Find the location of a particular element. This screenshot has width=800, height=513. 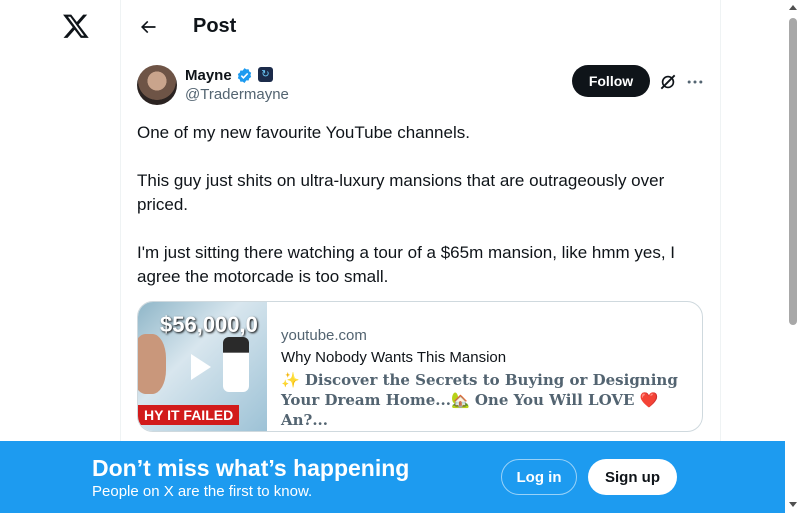

author-name: Mayne is located at coordinates (208, 75).